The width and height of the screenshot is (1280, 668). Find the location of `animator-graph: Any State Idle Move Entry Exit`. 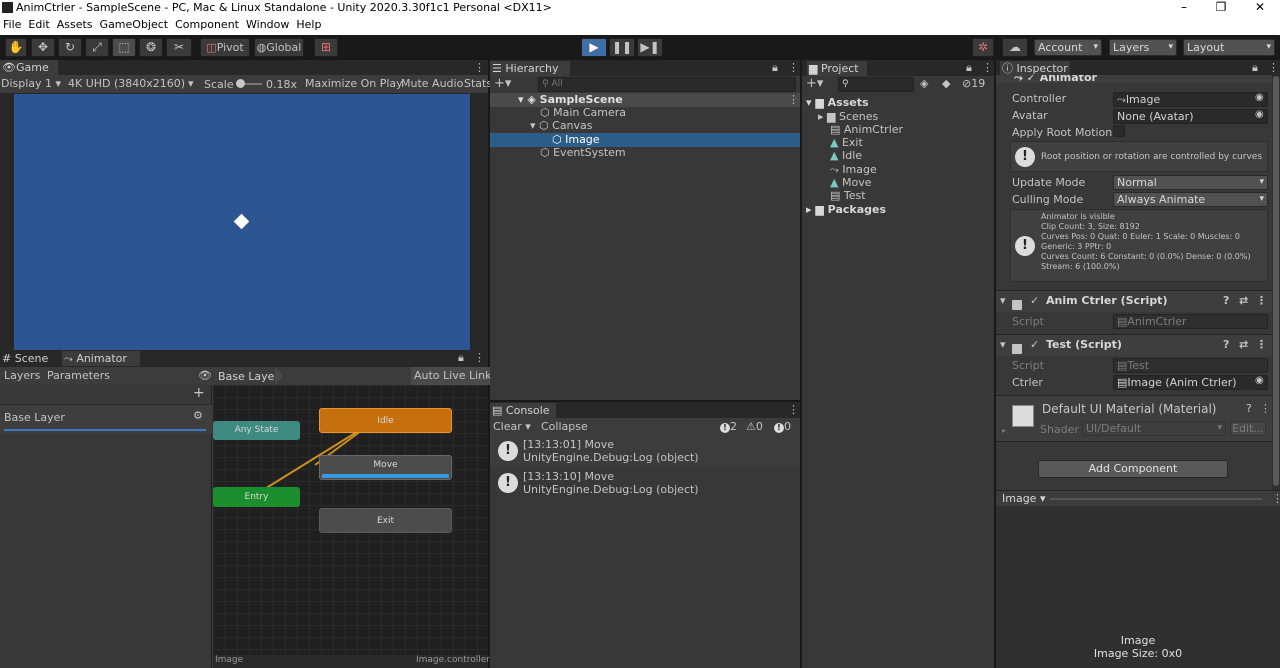

animator-graph: Any State Idle Move Entry Exit is located at coordinates (350, 520).